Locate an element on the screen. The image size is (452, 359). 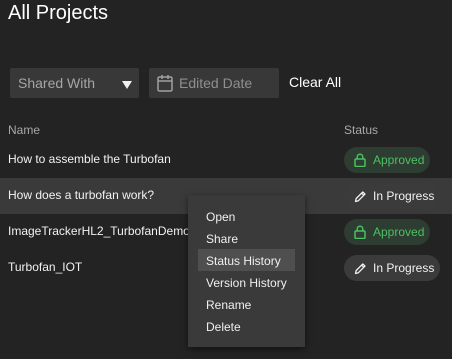
menu-item-open: Open is located at coordinates (246, 216).